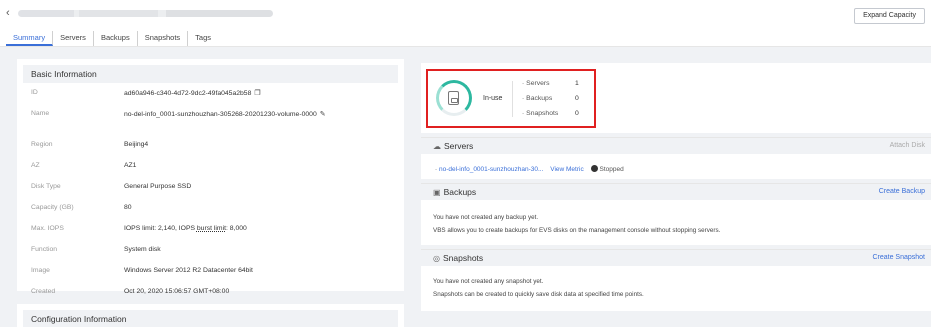  Describe the element at coordinates (136, 144) in the screenshot. I see `info-value: Beijing4` at that location.